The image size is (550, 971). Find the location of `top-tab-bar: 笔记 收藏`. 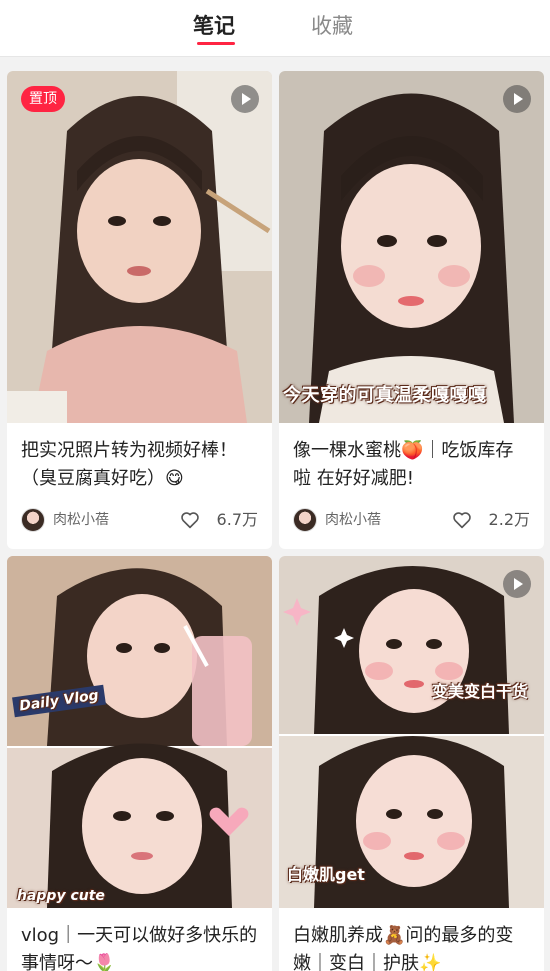

top-tab-bar: 笔记 收藏 is located at coordinates (275, 28).